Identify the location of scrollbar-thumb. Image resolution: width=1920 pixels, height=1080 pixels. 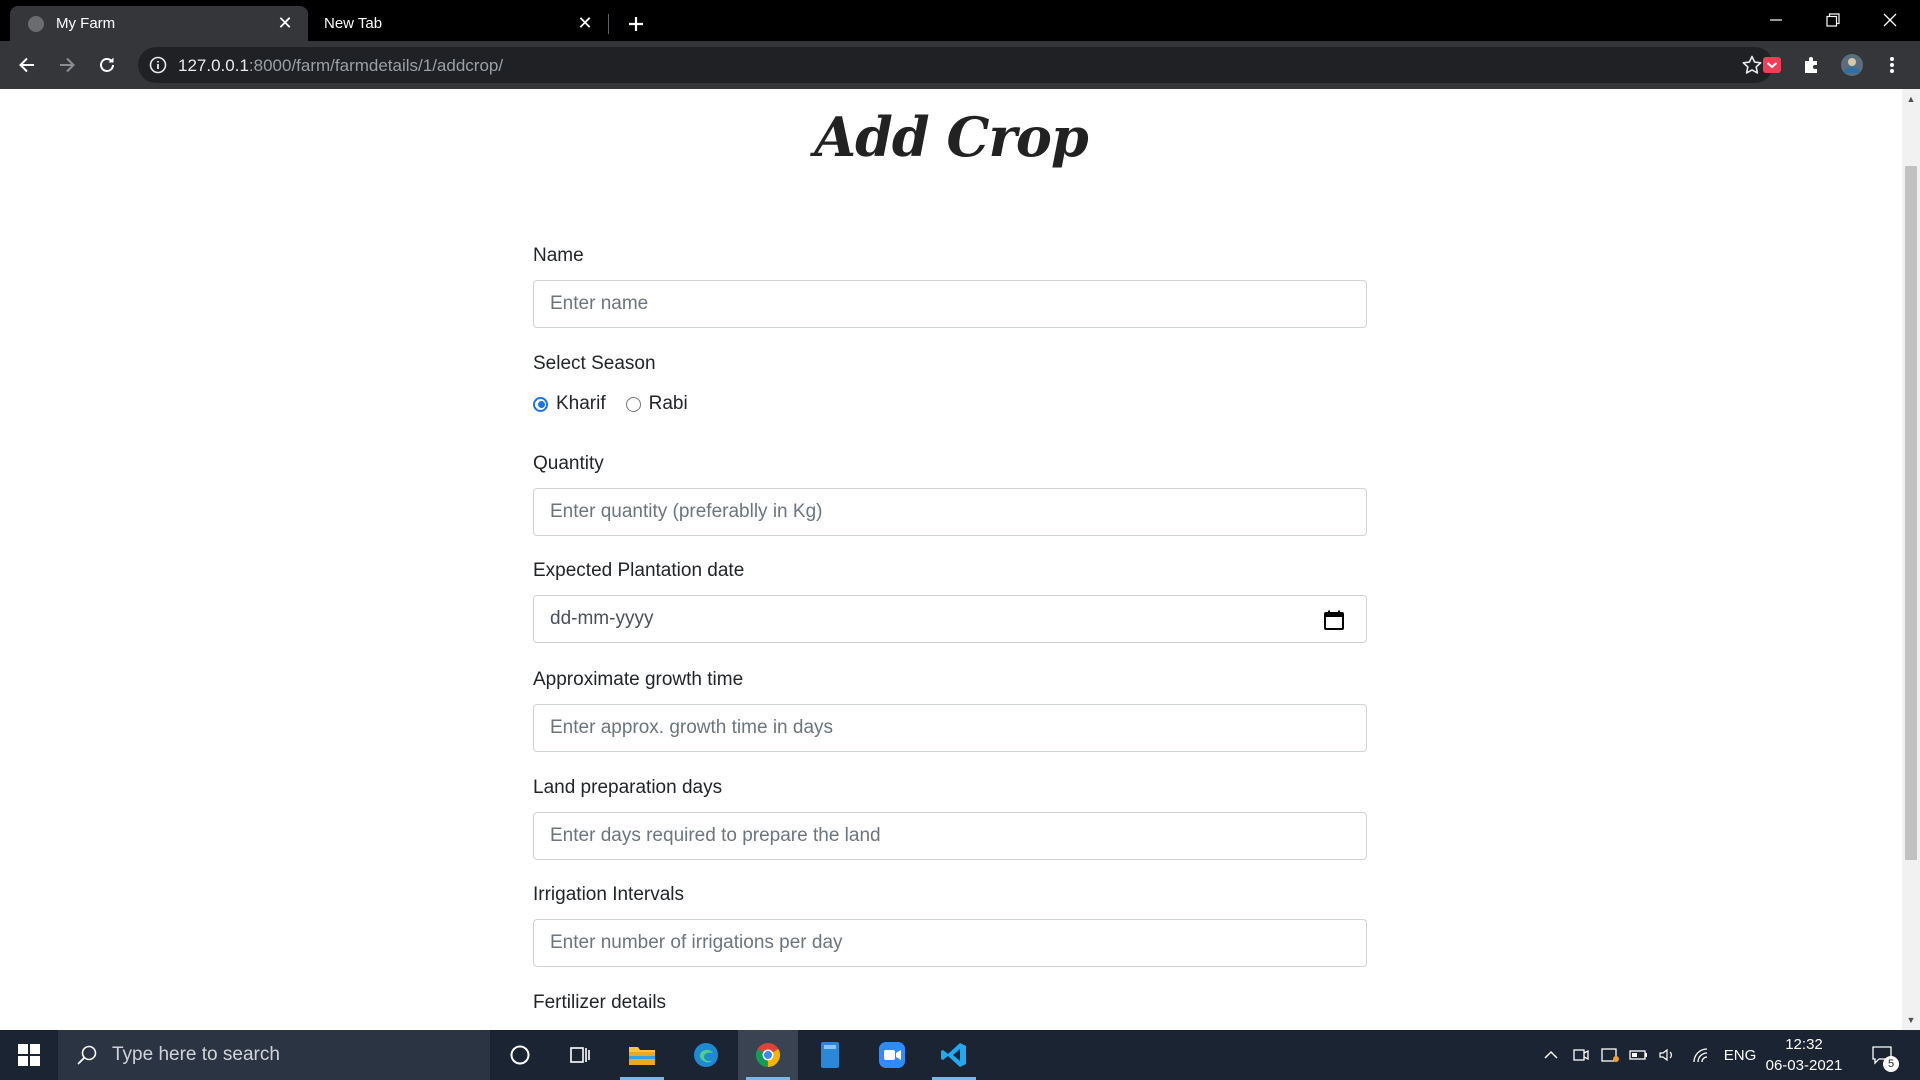
(1911, 513).